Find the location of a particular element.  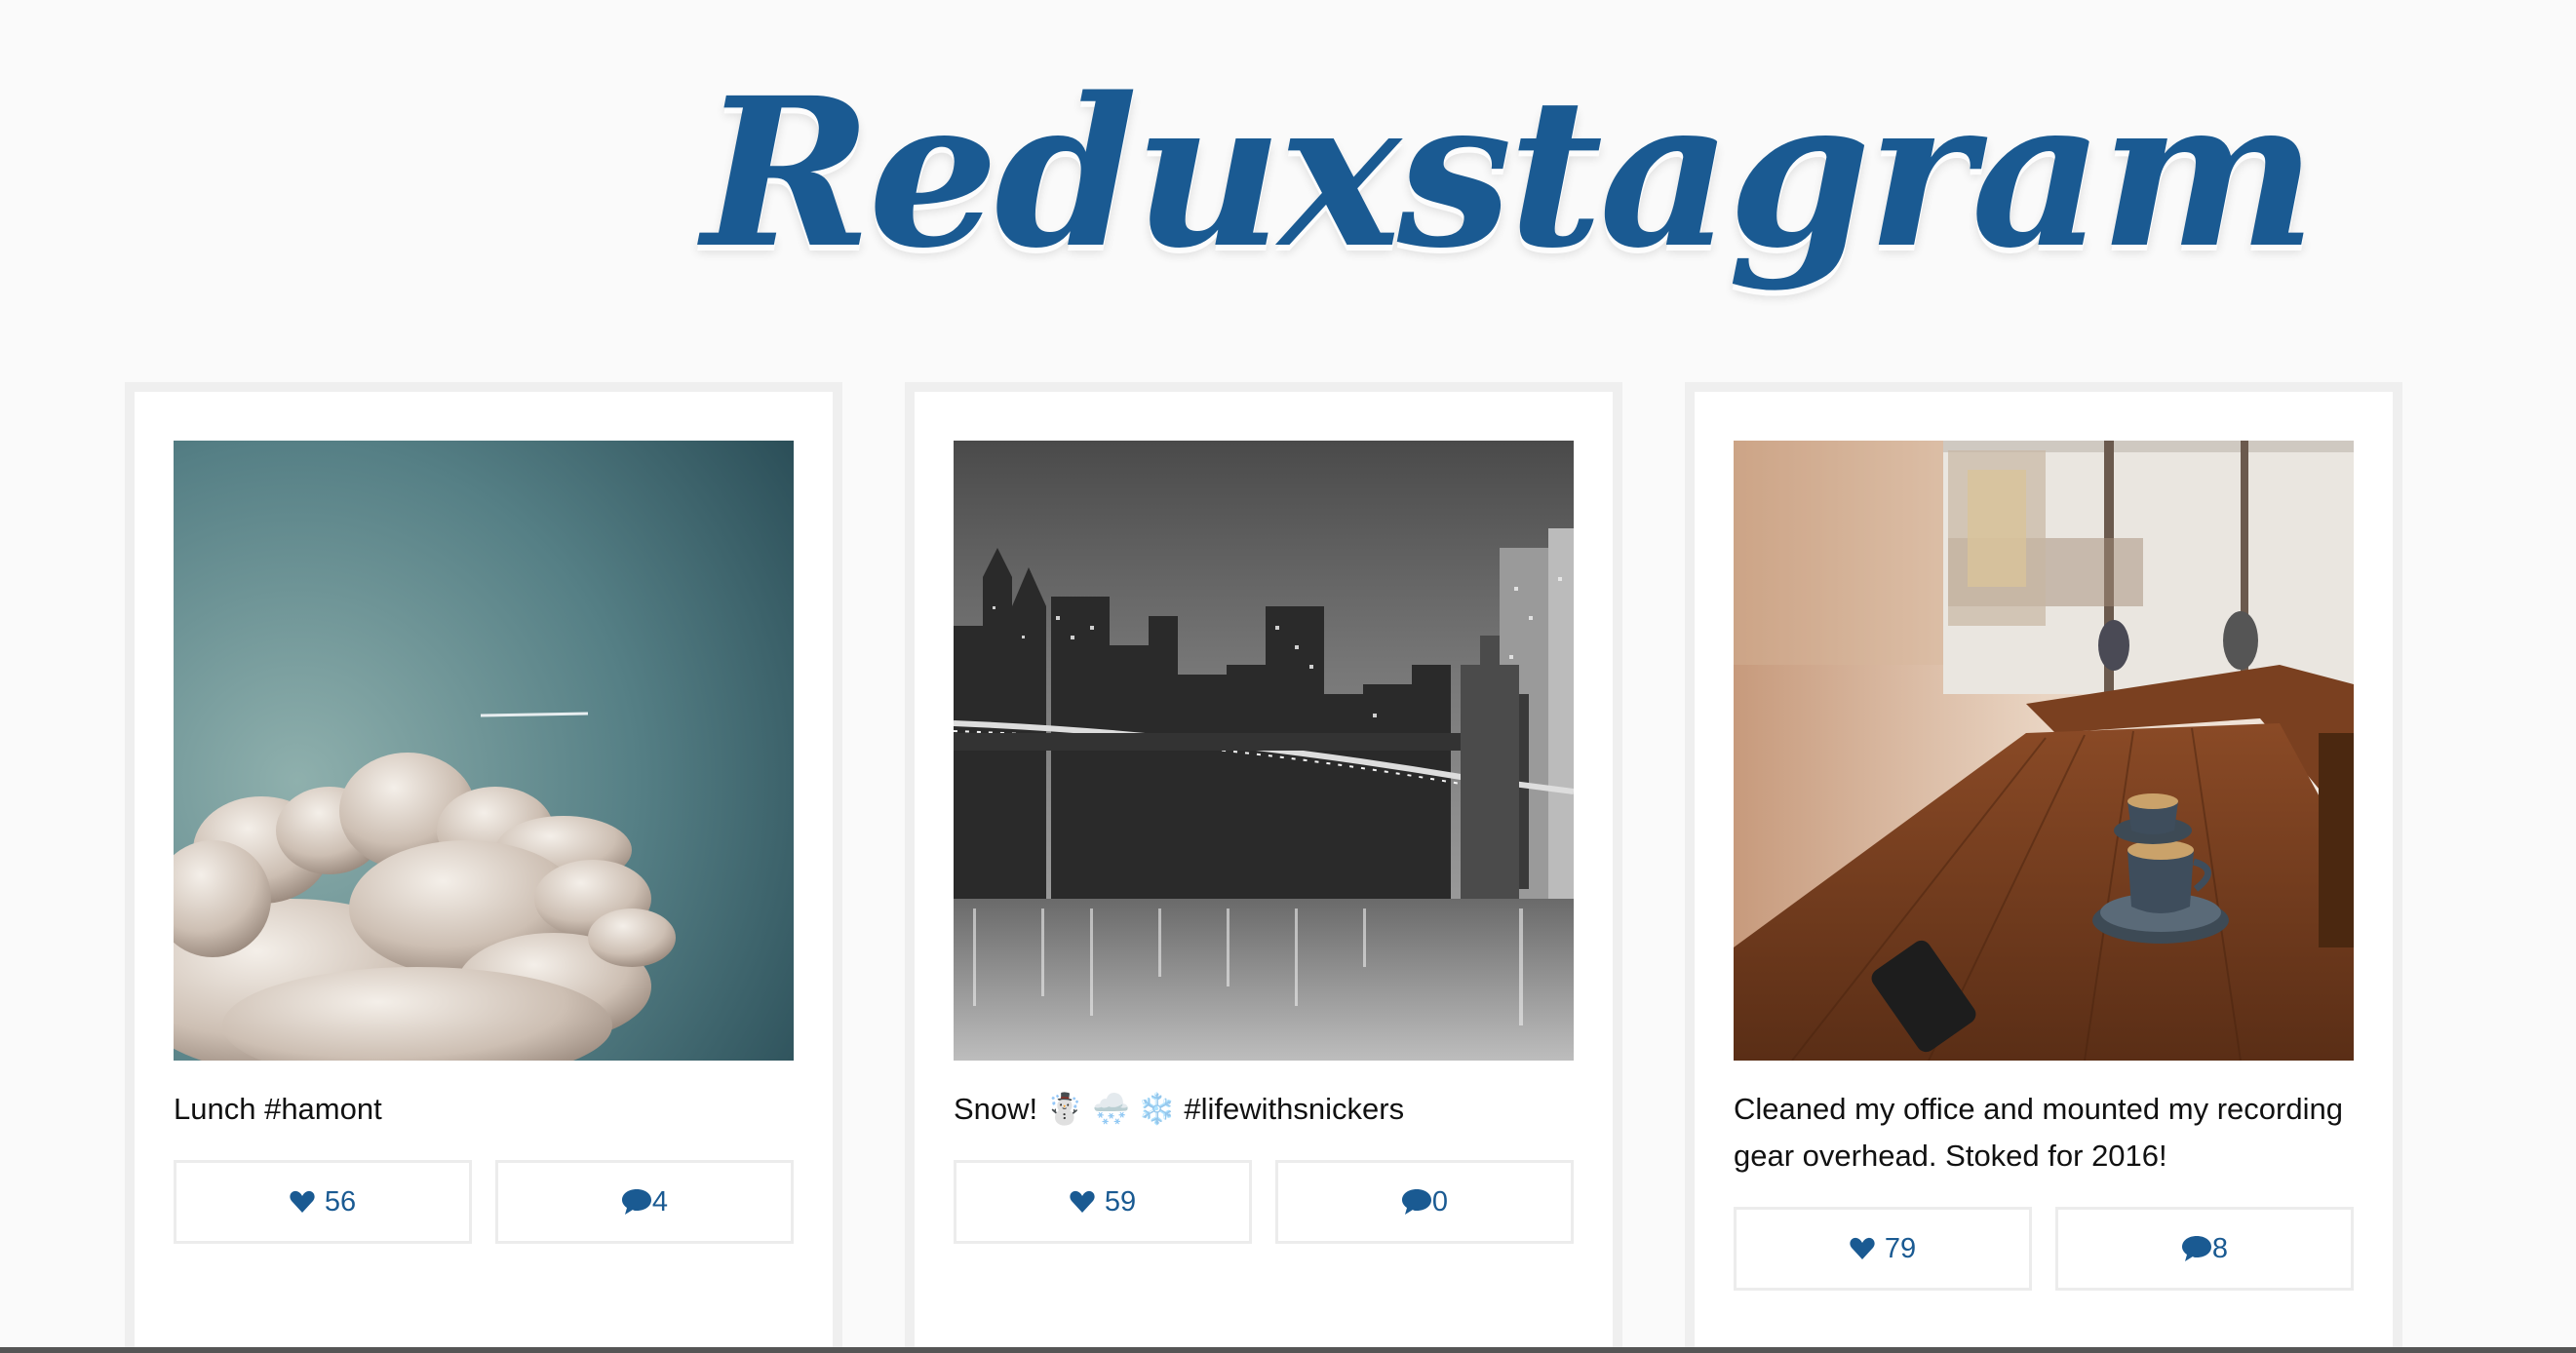

like-button: 79 is located at coordinates (1883, 1249).